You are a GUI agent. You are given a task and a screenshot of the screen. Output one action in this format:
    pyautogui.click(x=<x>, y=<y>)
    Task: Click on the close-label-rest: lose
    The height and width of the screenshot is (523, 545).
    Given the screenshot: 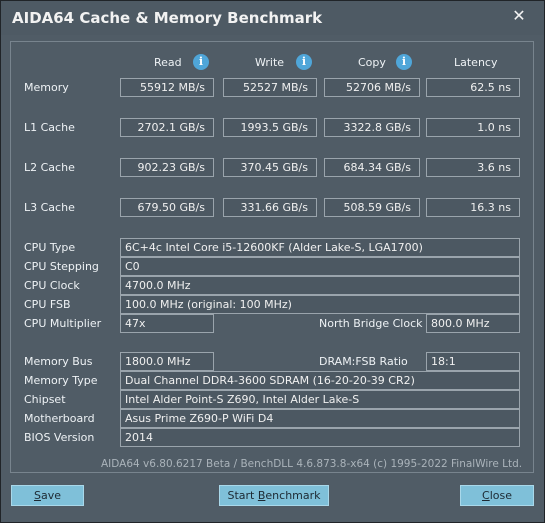 What is the action you would take?
    pyautogui.click(x=500, y=495)
    